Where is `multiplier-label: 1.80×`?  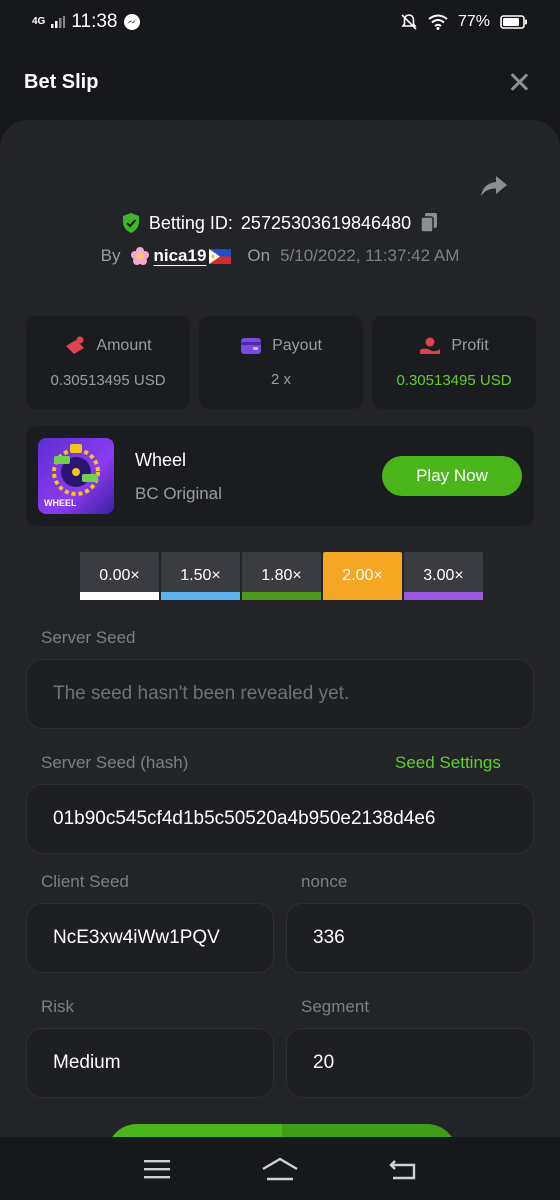
multiplier-label: 1.80× is located at coordinates (281, 575).